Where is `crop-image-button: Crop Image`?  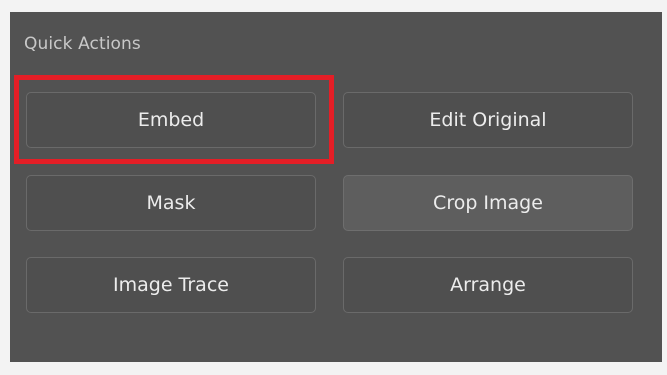
crop-image-button: Crop Image is located at coordinates (488, 203).